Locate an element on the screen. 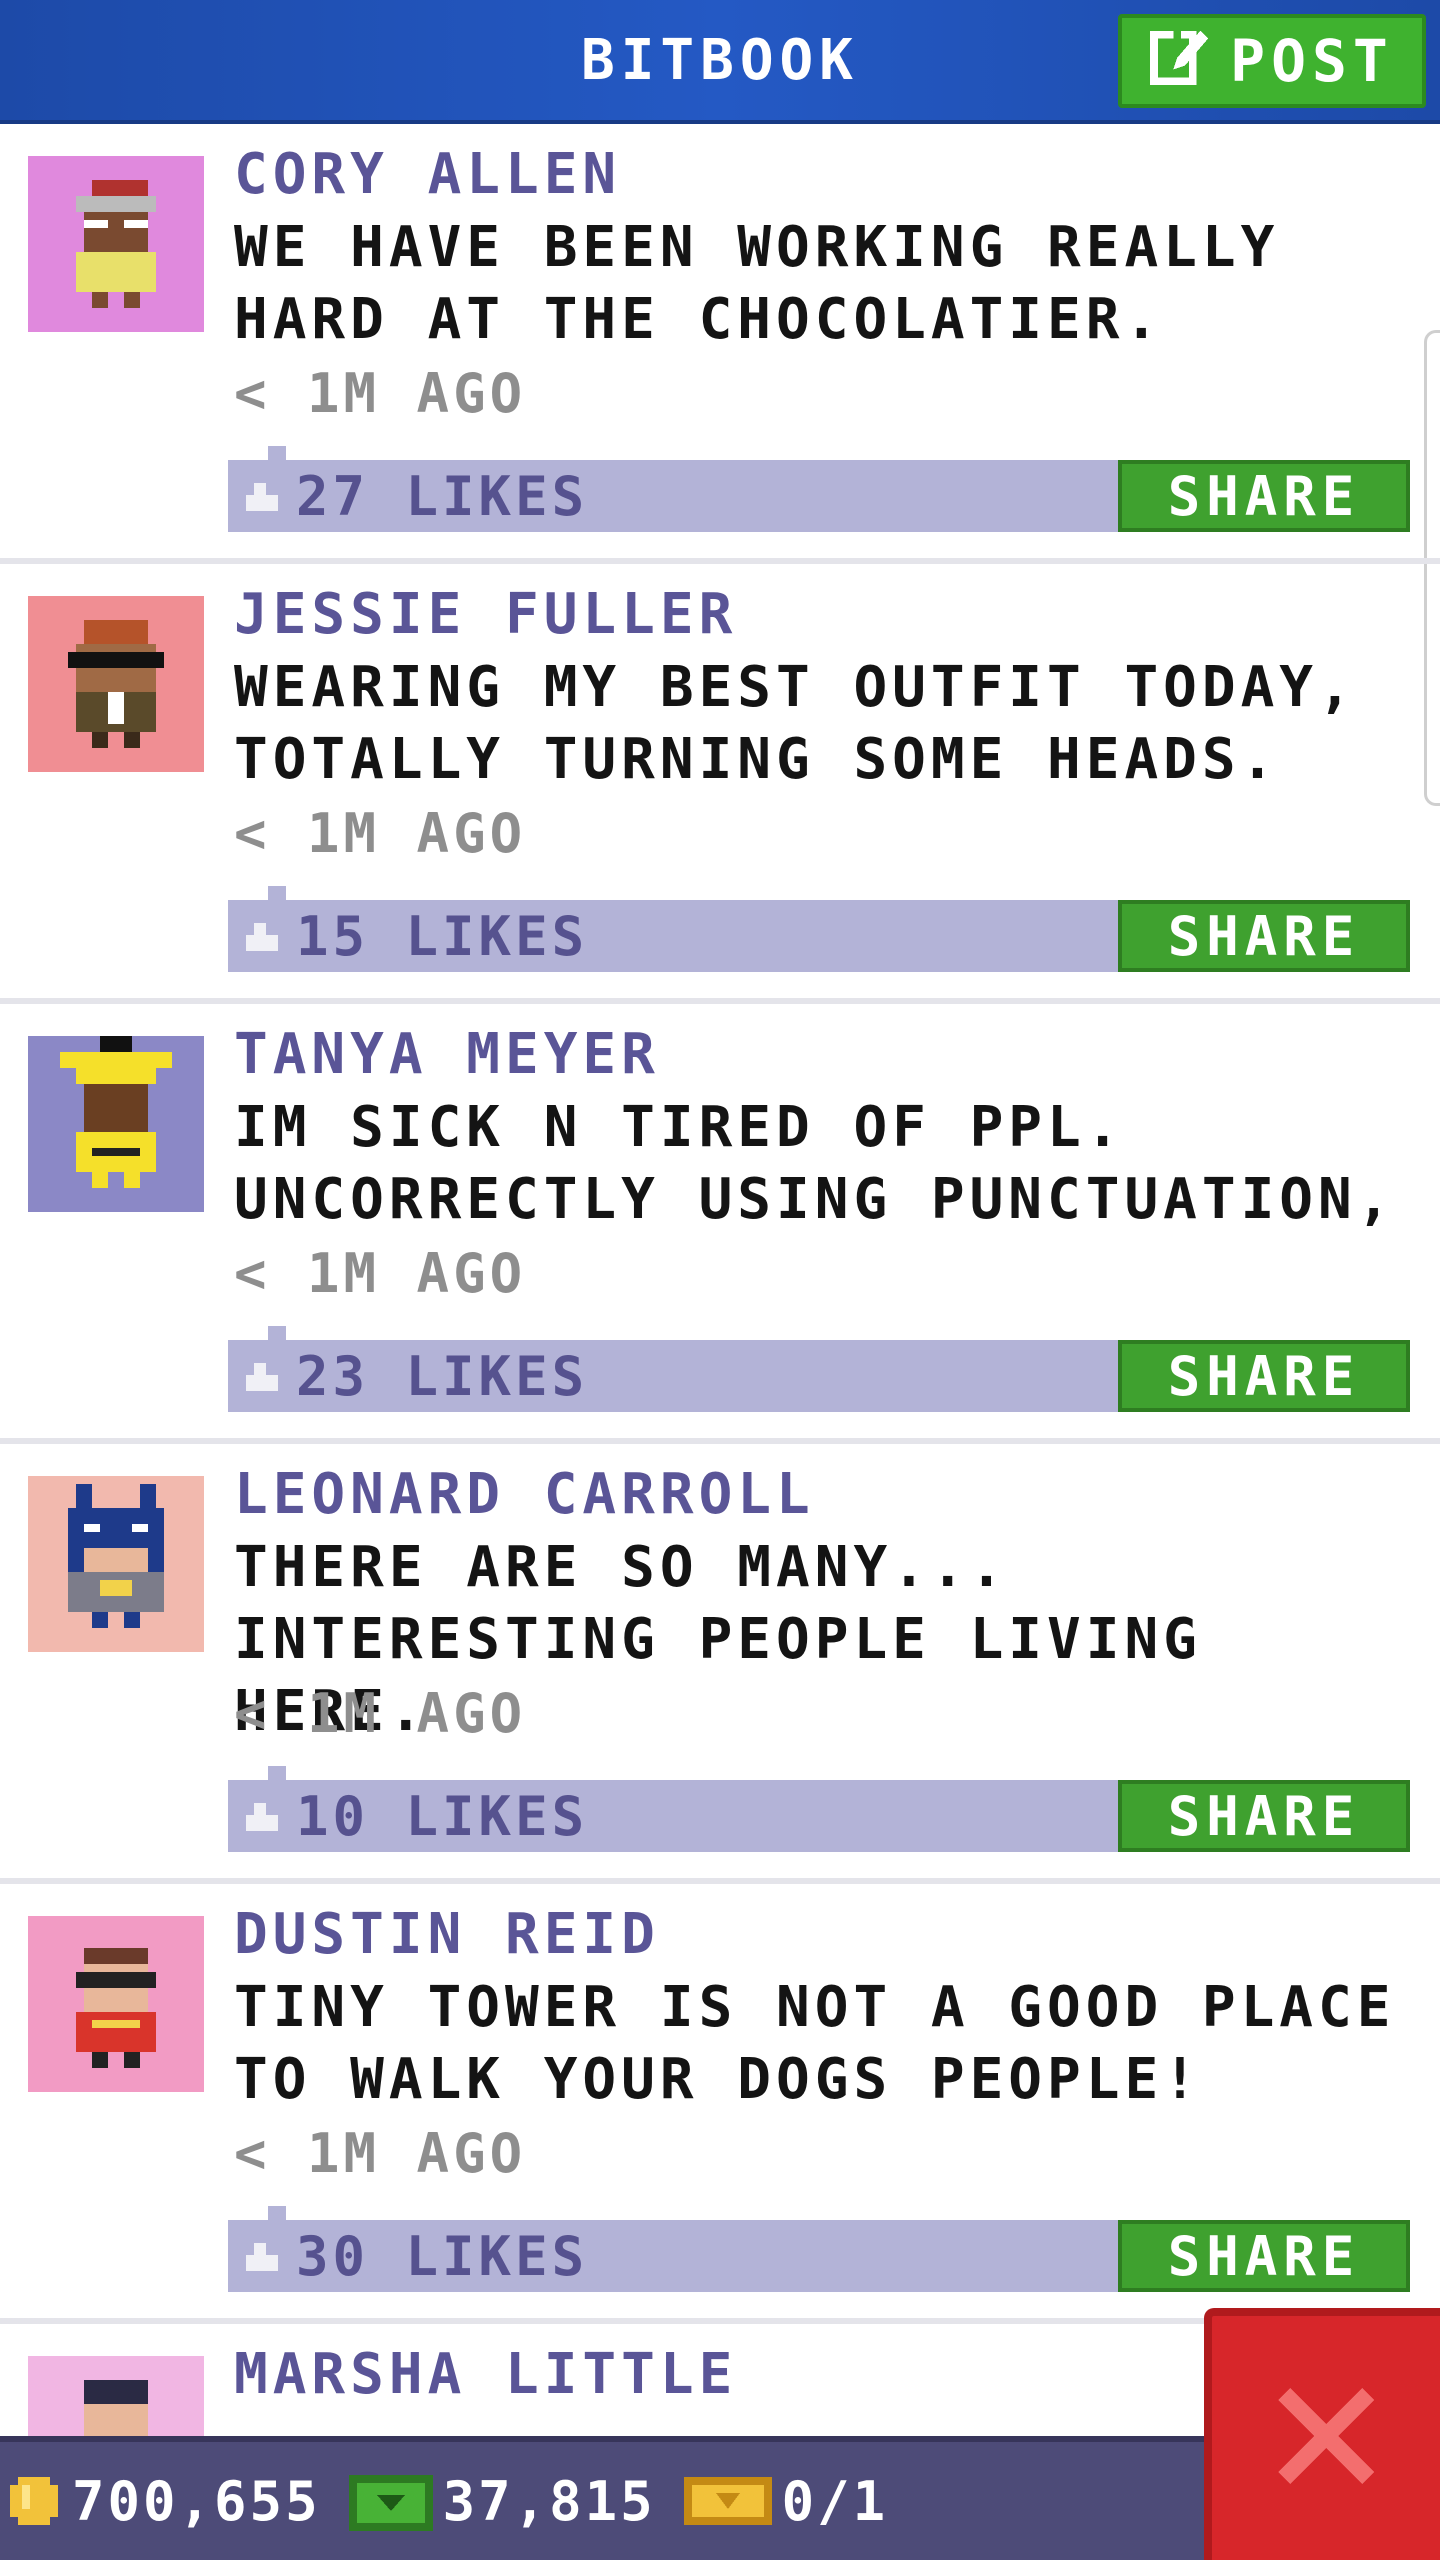 This screenshot has height=2560, width=1440. post-button-label: POST is located at coordinates (1312, 61).